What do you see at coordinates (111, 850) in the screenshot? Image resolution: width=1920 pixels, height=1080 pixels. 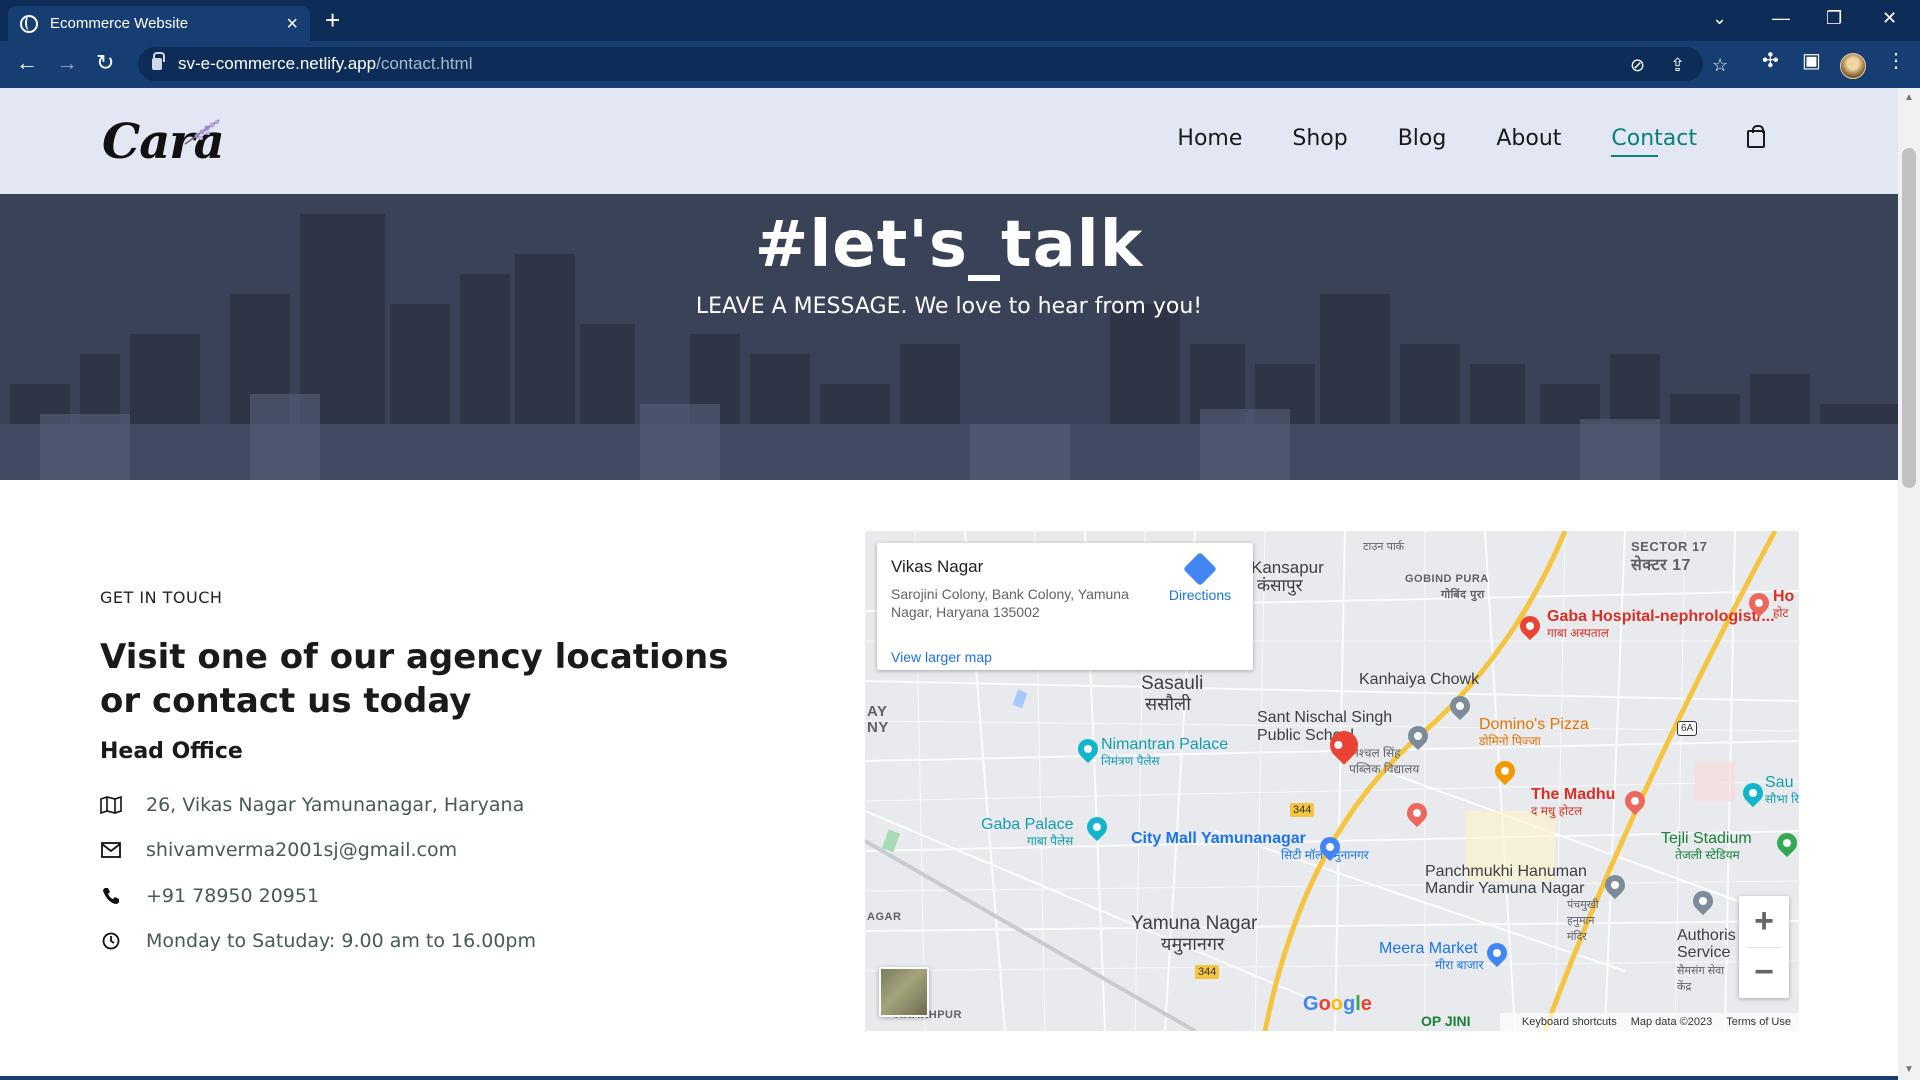 I see `envelope-icon` at bounding box center [111, 850].